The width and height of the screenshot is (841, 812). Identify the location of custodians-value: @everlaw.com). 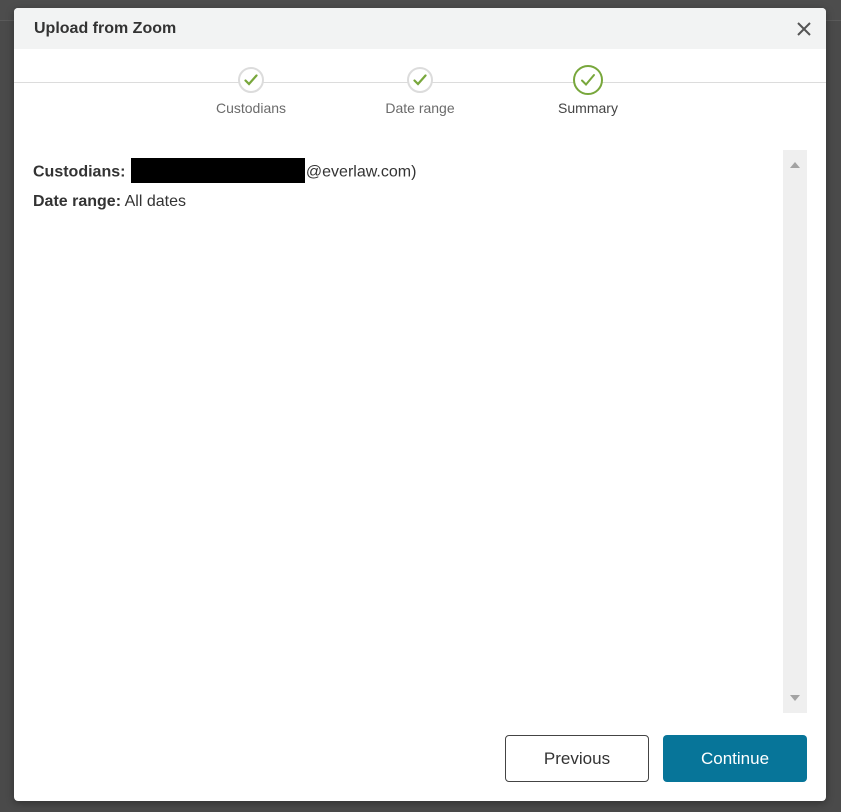
(361, 172).